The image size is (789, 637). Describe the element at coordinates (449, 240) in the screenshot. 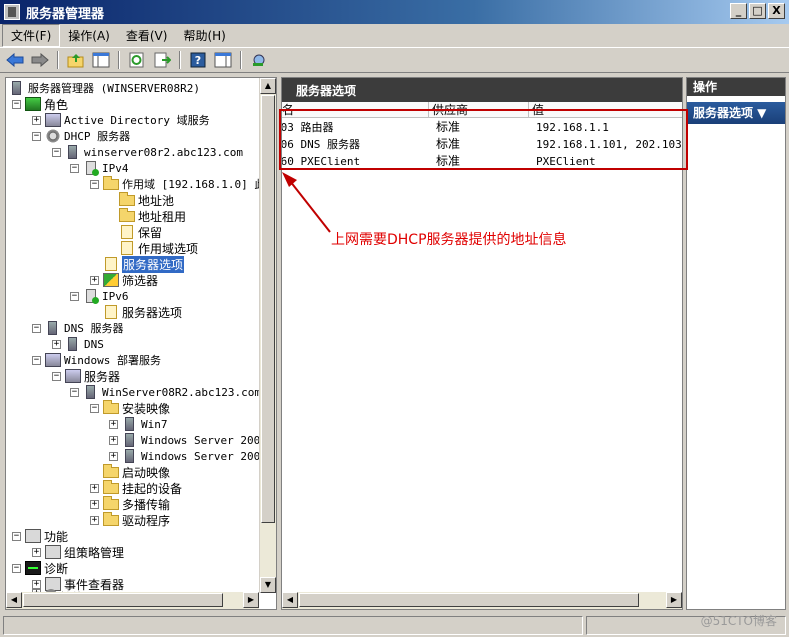

I see `annotation-text: 上网需要DHCP服务器提供的地址信息` at that location.